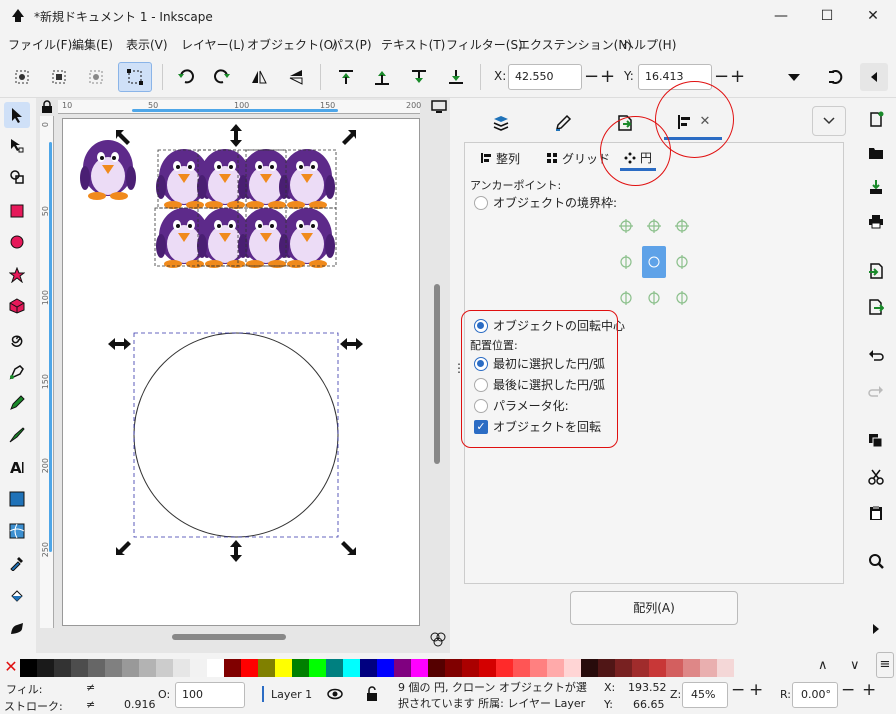 The width and height of the screenshot is (896, 714). Describe the element at coordinates (705, 695) in the screenshot. I see `zoom-input: 45%` at that location.